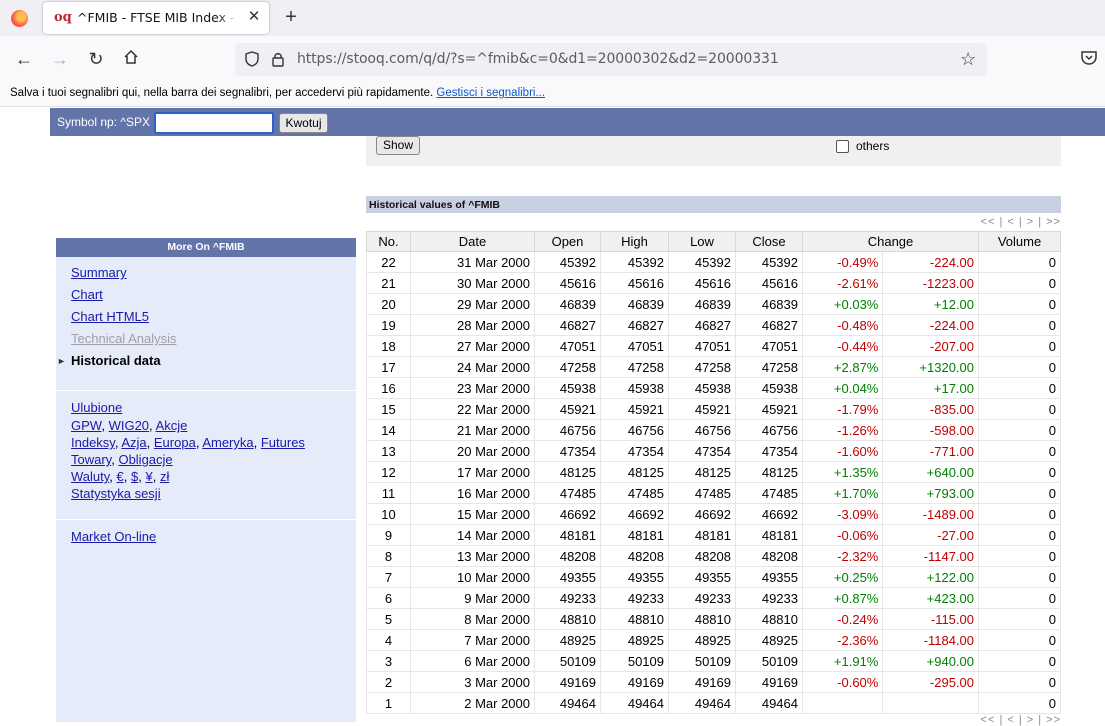 The height and width of the screenshot is (726, 1105). I want to click on cell-date: 14 Mar 2000, so click(472, 535).